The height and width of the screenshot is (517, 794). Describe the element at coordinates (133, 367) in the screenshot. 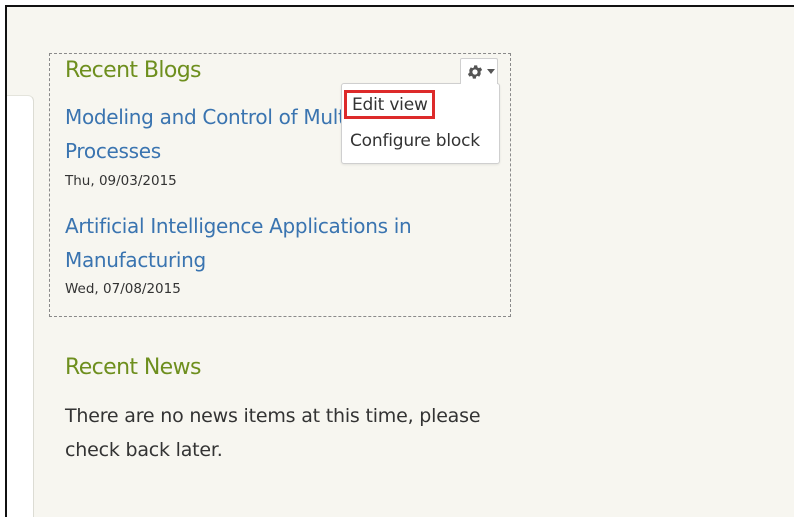

I see `recent-news-title: Recent News` at that location.